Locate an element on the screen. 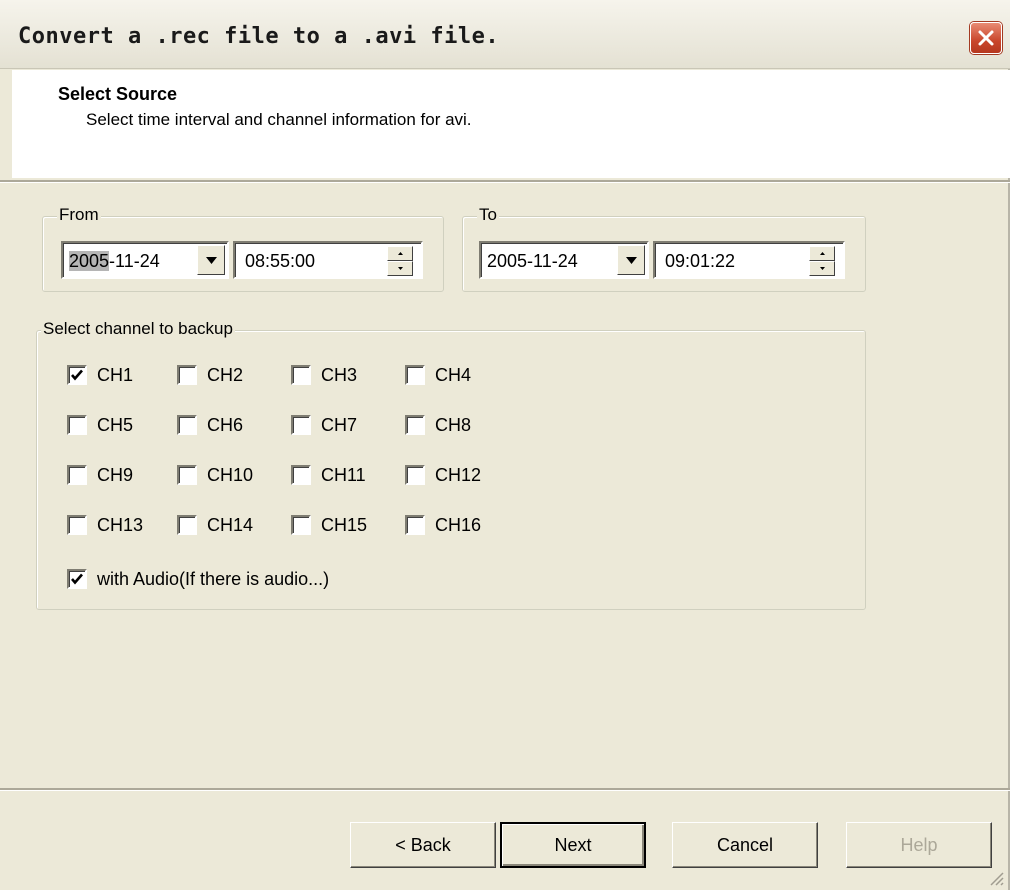 The width and height of the screenshot is (1010, 890). window-title: Convert a .rec file to a .avi file. is located at coordinates (259, 36).